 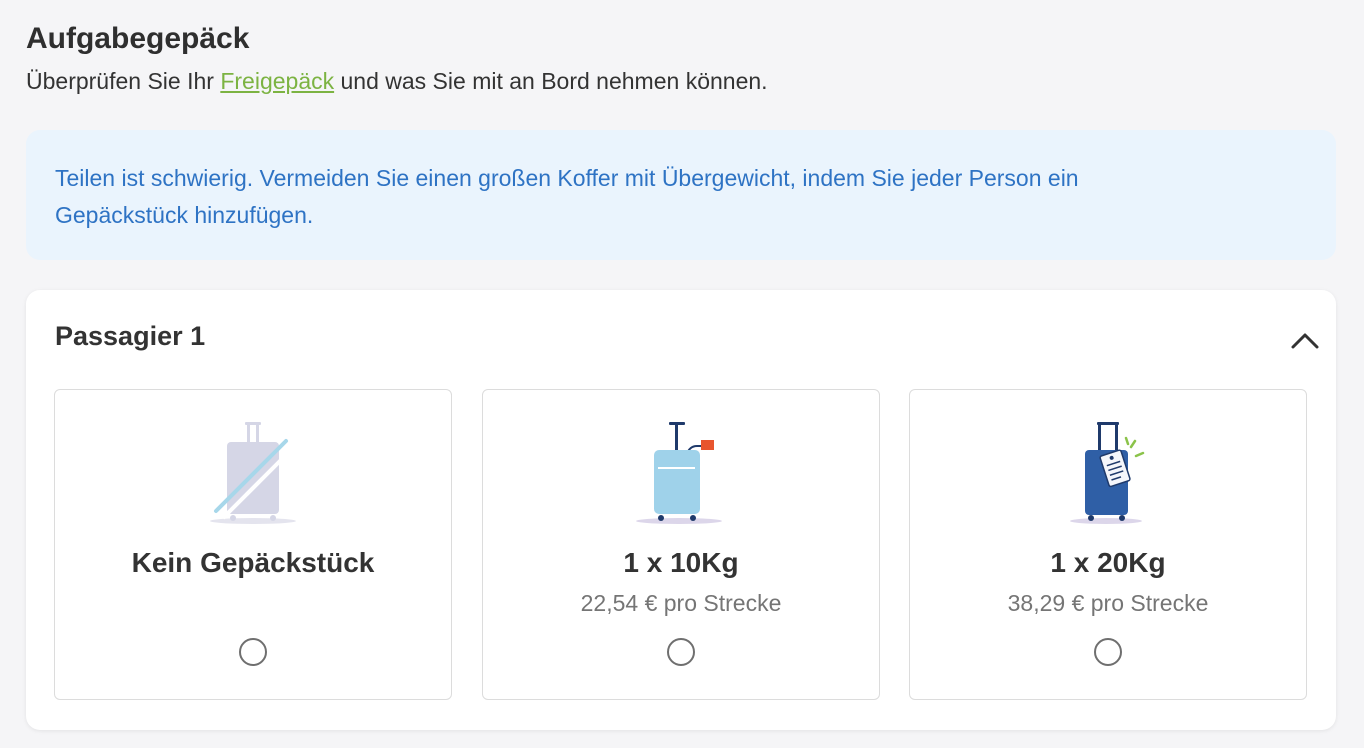 I want to click on option-radio-none, so click(x=253, y=652).